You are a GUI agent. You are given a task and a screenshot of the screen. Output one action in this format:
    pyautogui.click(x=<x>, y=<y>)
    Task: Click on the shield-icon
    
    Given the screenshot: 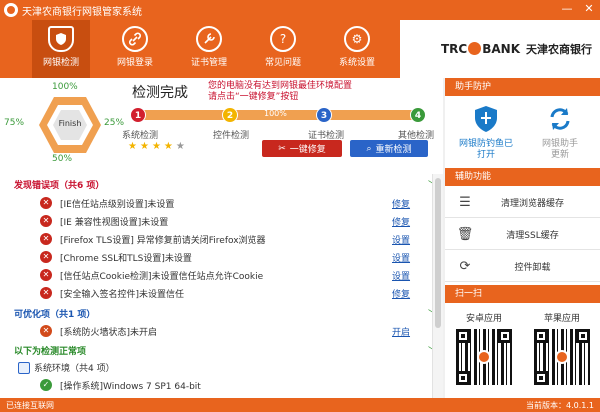 What is the action you would take?
    pyautogui.click(x=486, y=119)
    